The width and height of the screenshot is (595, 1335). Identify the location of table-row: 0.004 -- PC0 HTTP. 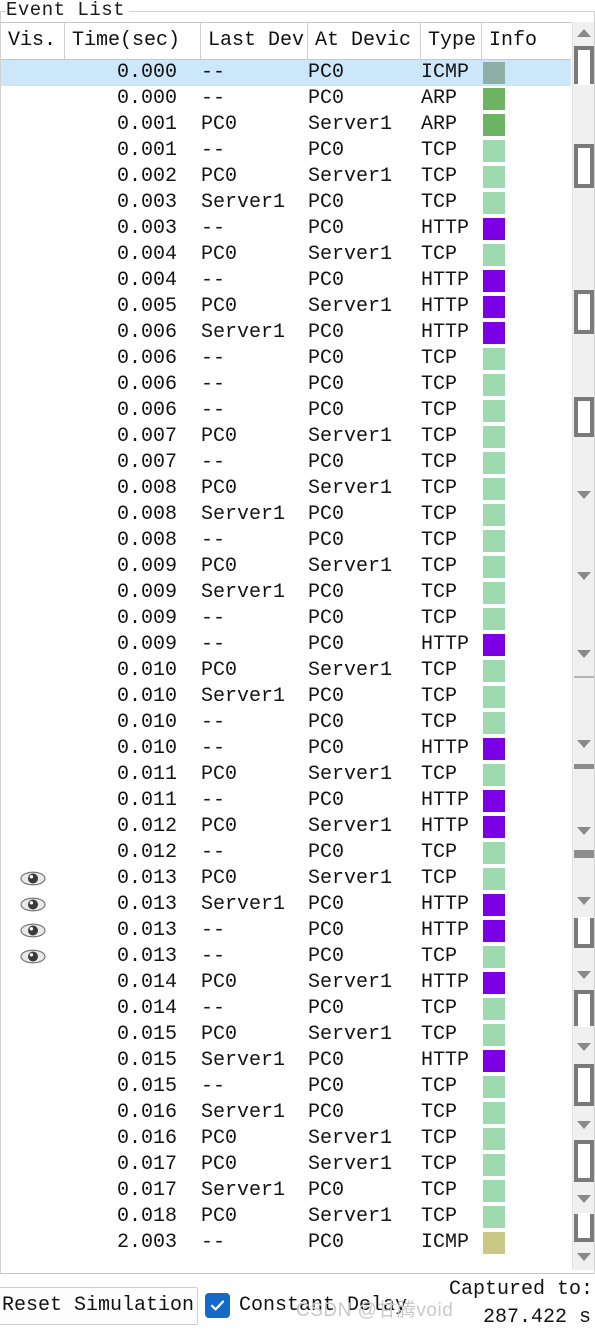
(286, 281).